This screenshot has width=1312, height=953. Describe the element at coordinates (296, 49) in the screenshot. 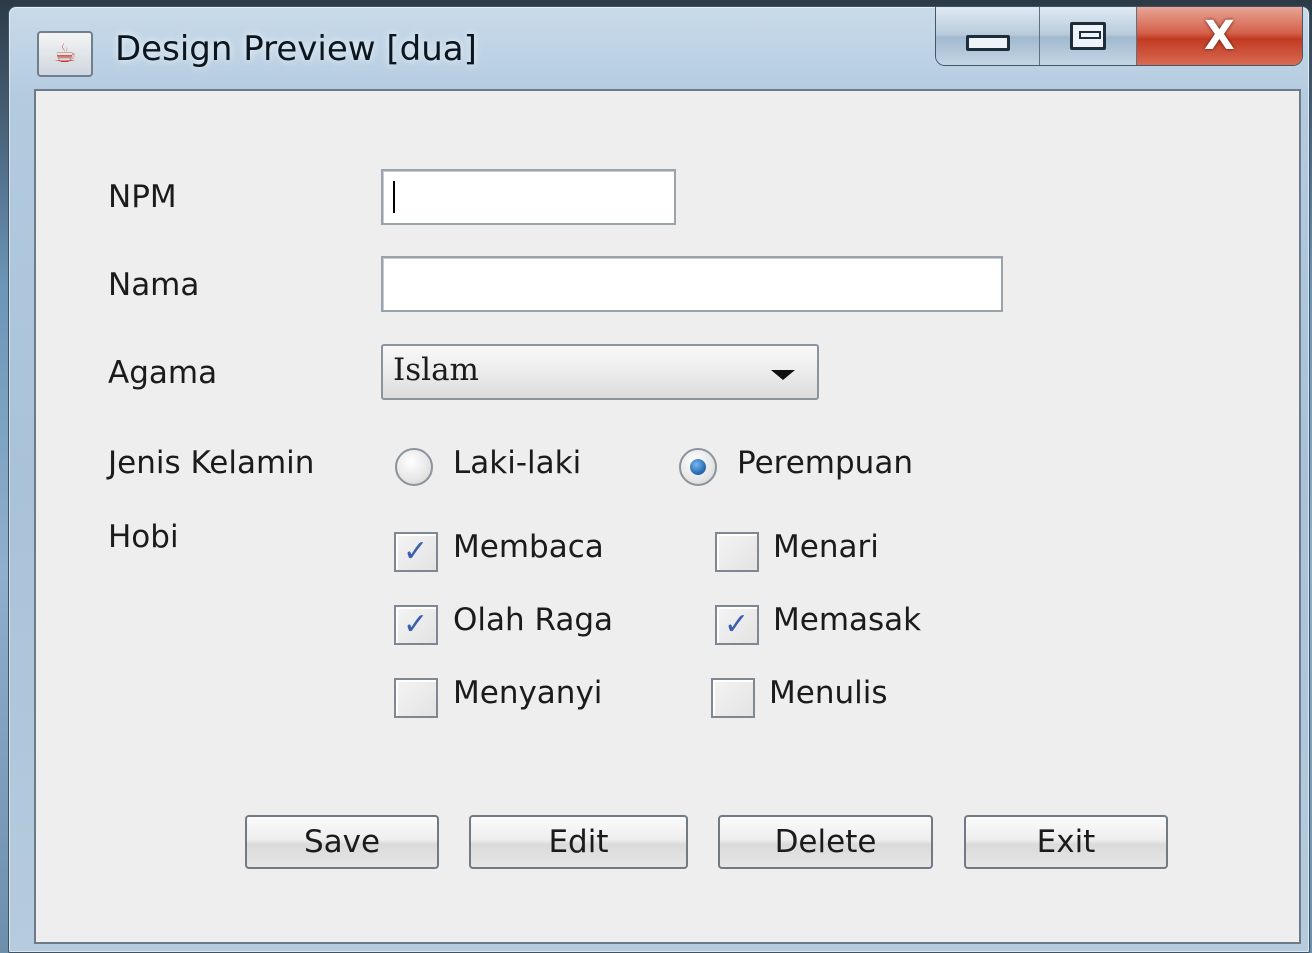

I see `window-title: Design Preview [dua]` at that location.